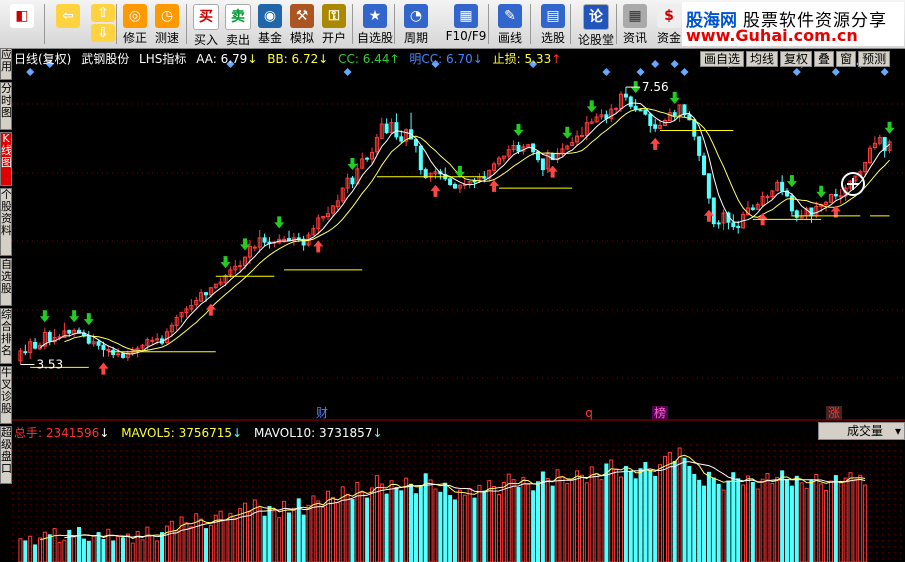  What do you see at coordinates (42, 59) in the screenshot?
I see `period-label: 日线(复权)` at bounding box center [42, 59].